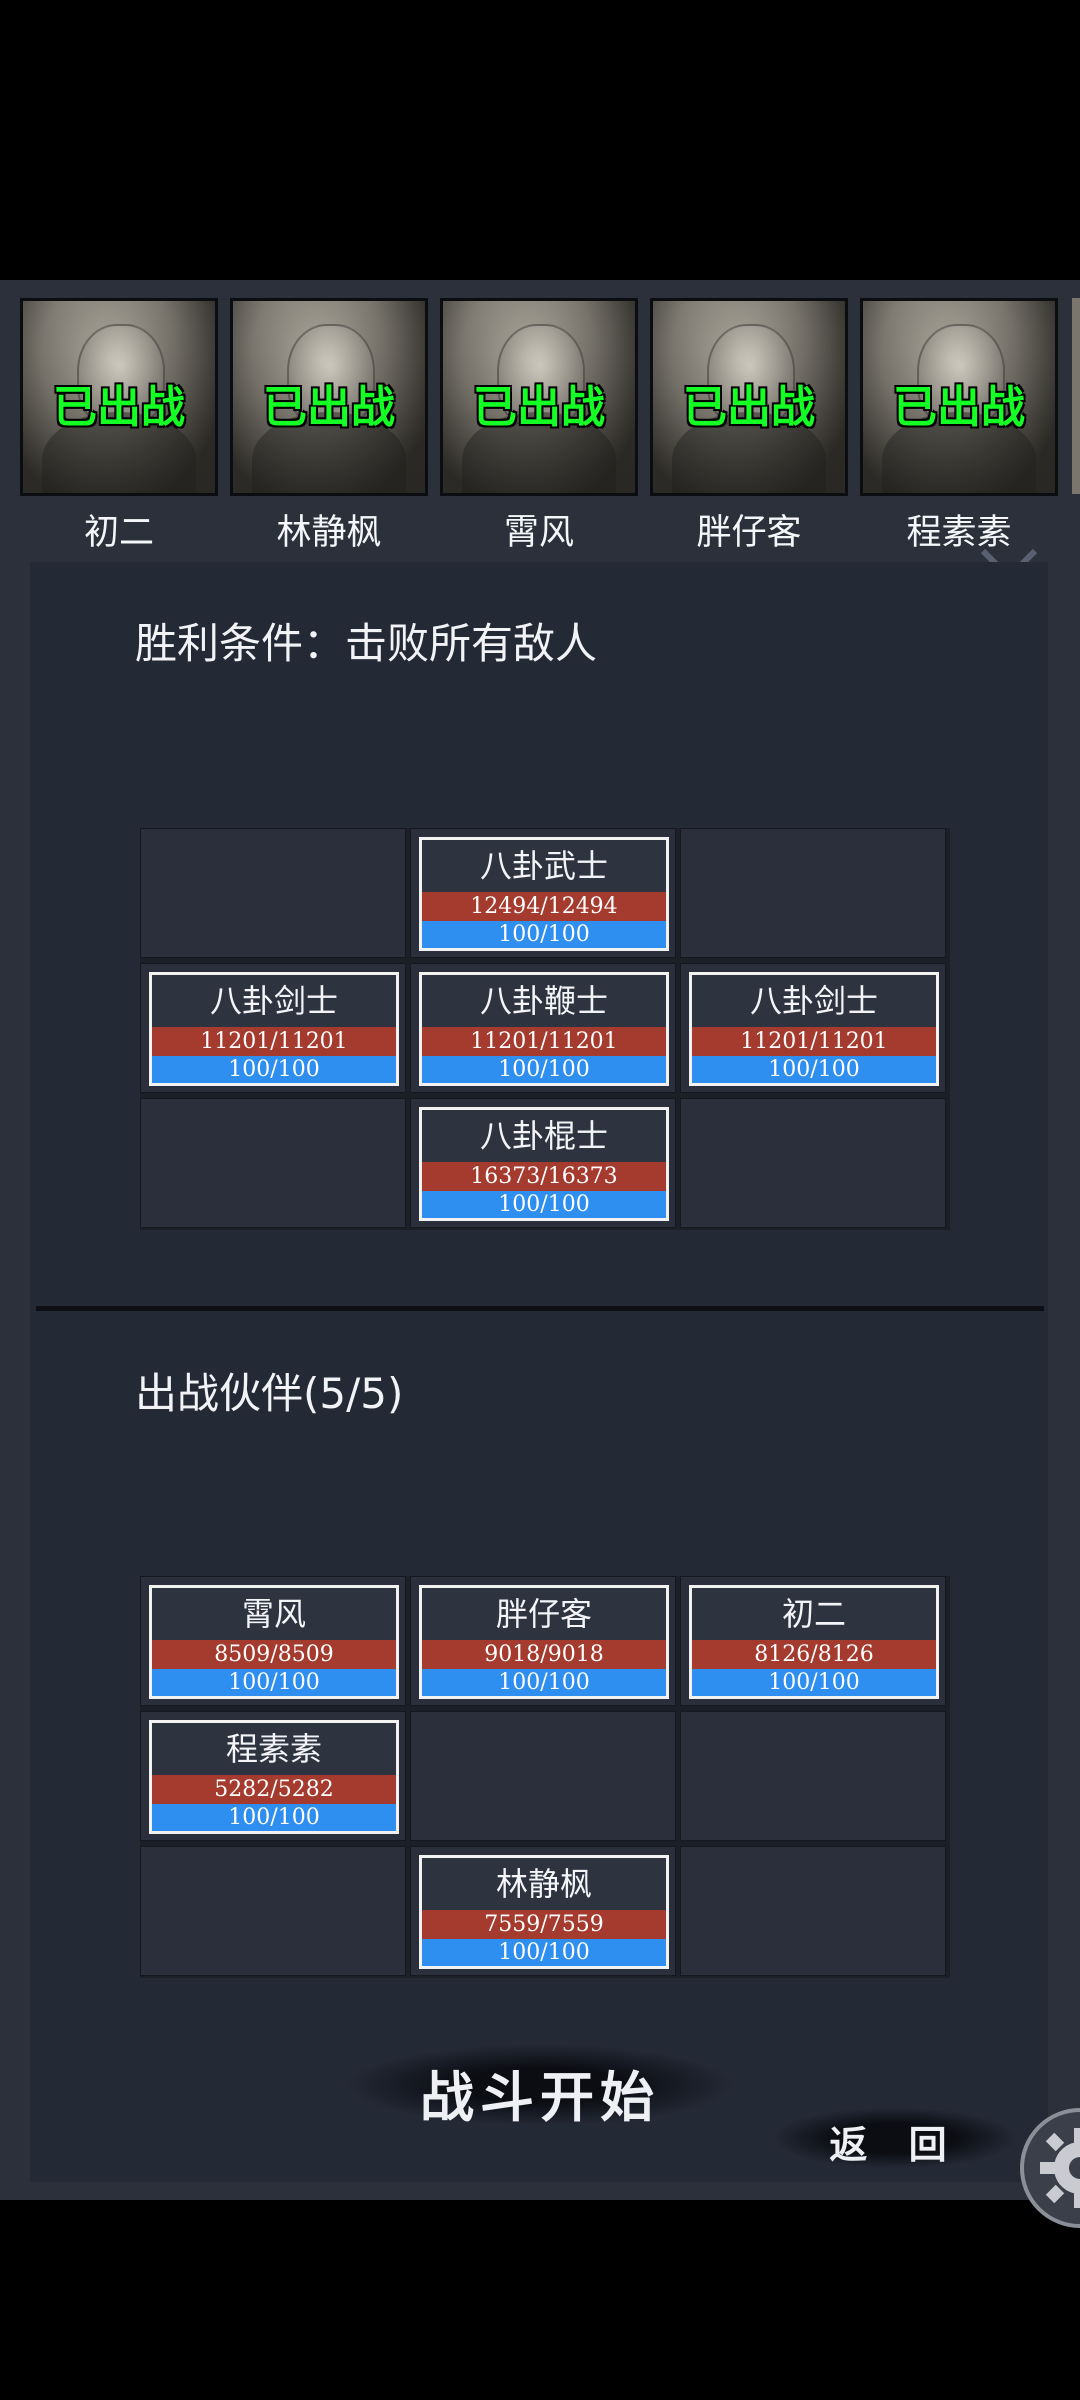 The height and width of the screenshot is (2400, 1080). I want to click on start-battle-label: 战斗开始, so click(540, 2097).